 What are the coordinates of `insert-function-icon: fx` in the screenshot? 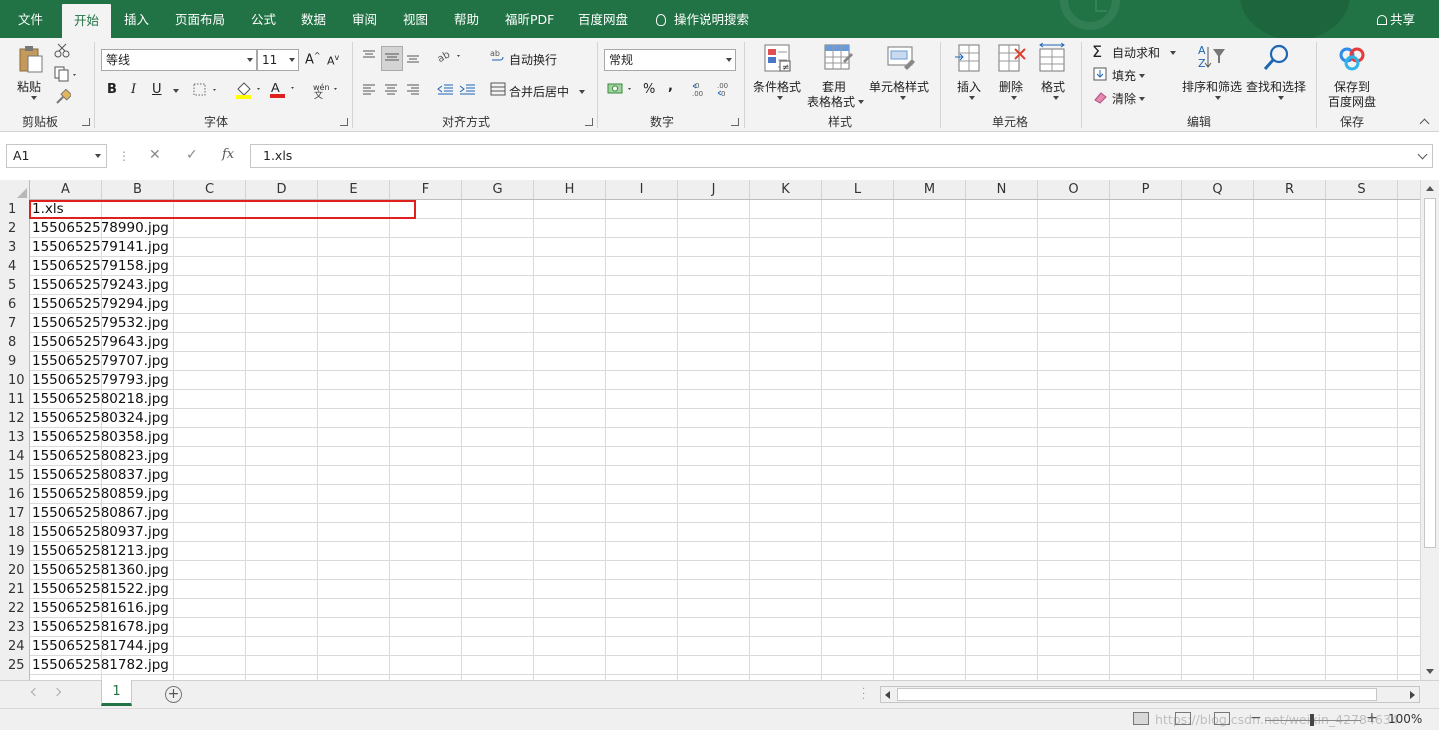 It's located at (228, 154).